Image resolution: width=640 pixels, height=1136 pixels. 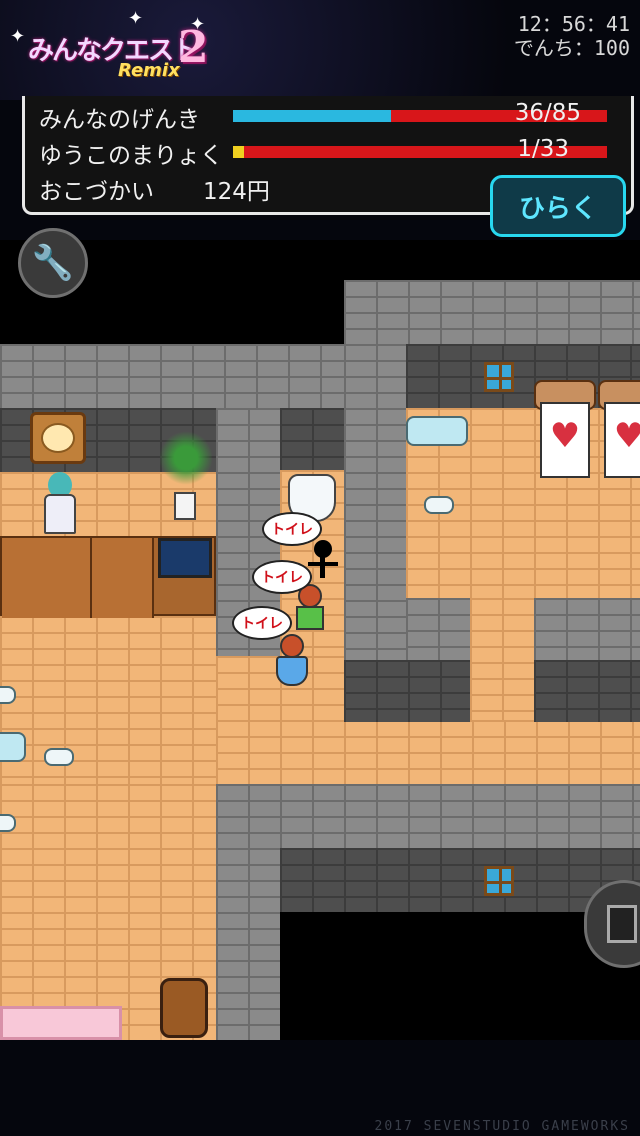 I want to click on clock-time: 12：56：41, so click(x=573, y=24).